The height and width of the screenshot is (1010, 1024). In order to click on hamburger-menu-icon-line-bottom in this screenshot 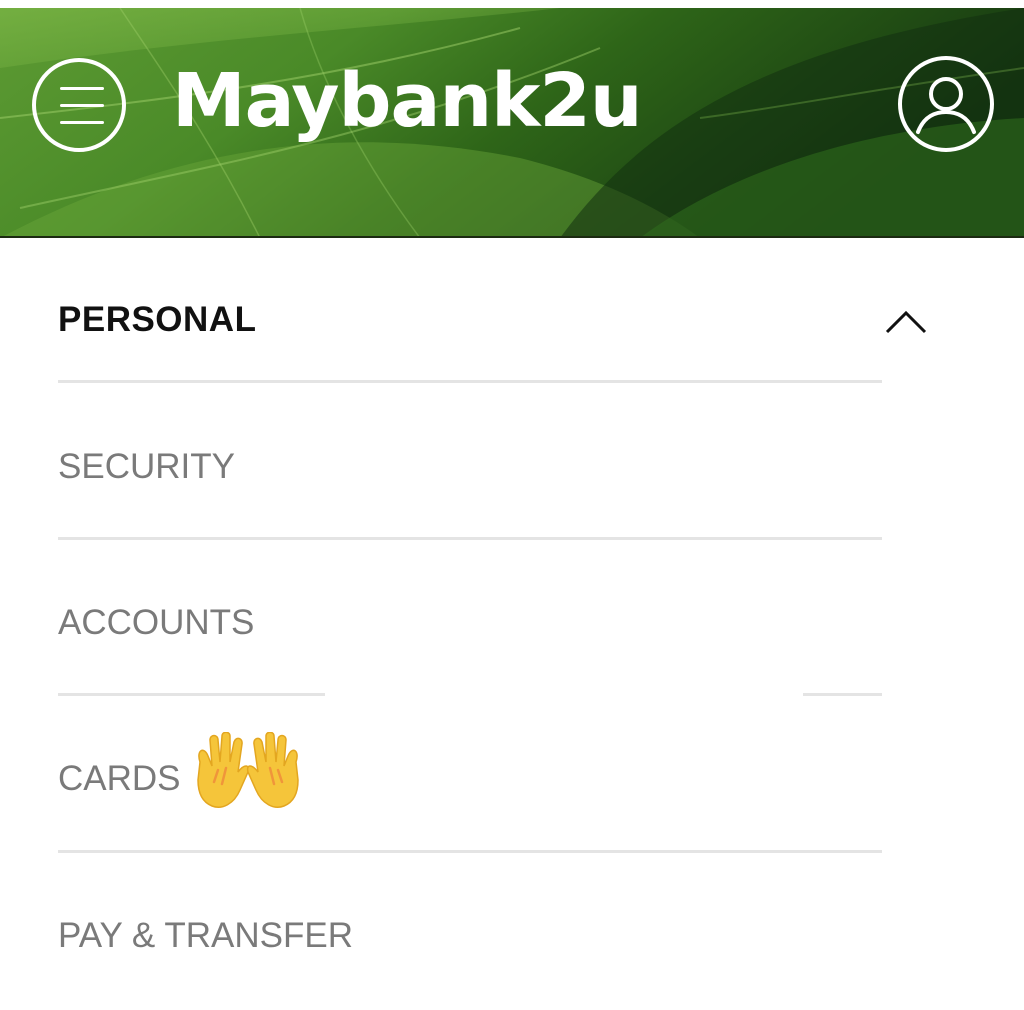, I will do `click(82, 122)`.